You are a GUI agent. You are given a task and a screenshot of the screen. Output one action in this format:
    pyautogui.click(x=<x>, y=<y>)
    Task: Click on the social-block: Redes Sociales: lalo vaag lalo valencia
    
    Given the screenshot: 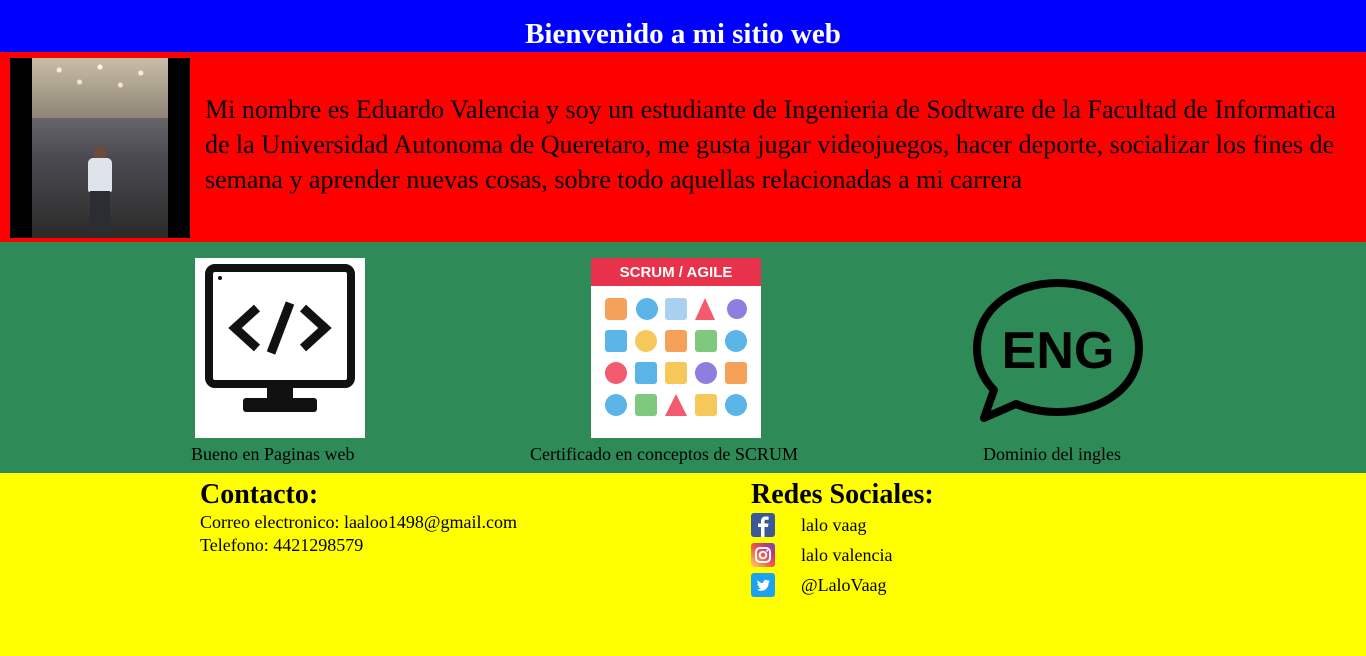 What is the action you would take?
    pyautogui.click(x=842, y=540)
    